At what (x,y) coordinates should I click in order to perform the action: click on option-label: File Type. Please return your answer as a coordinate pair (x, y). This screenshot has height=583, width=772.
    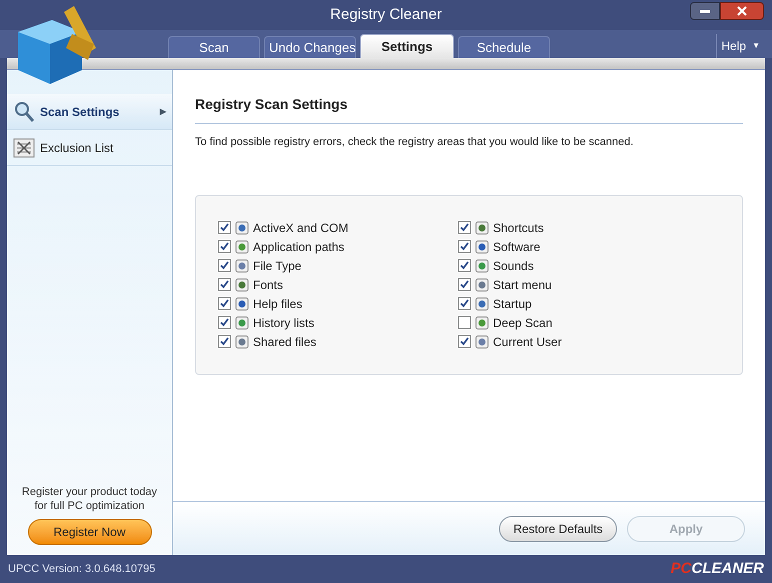
    Looking at the image, I should click on (277, 266).